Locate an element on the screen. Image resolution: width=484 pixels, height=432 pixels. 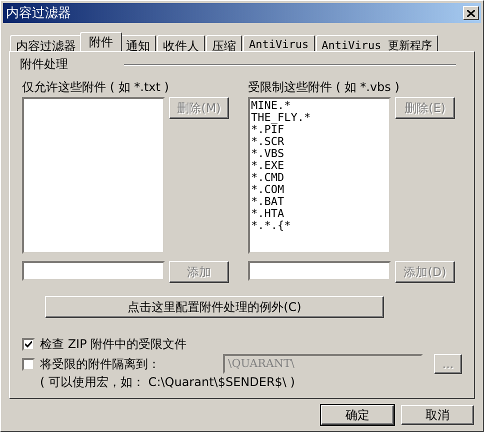
list-item: *.COM is located at coordinates (319, 190).